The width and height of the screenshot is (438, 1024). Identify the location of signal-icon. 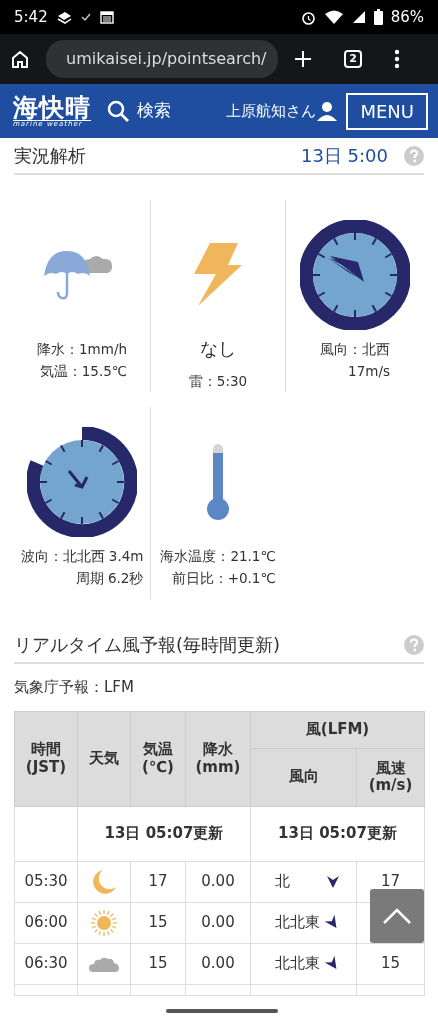
(358, 17).